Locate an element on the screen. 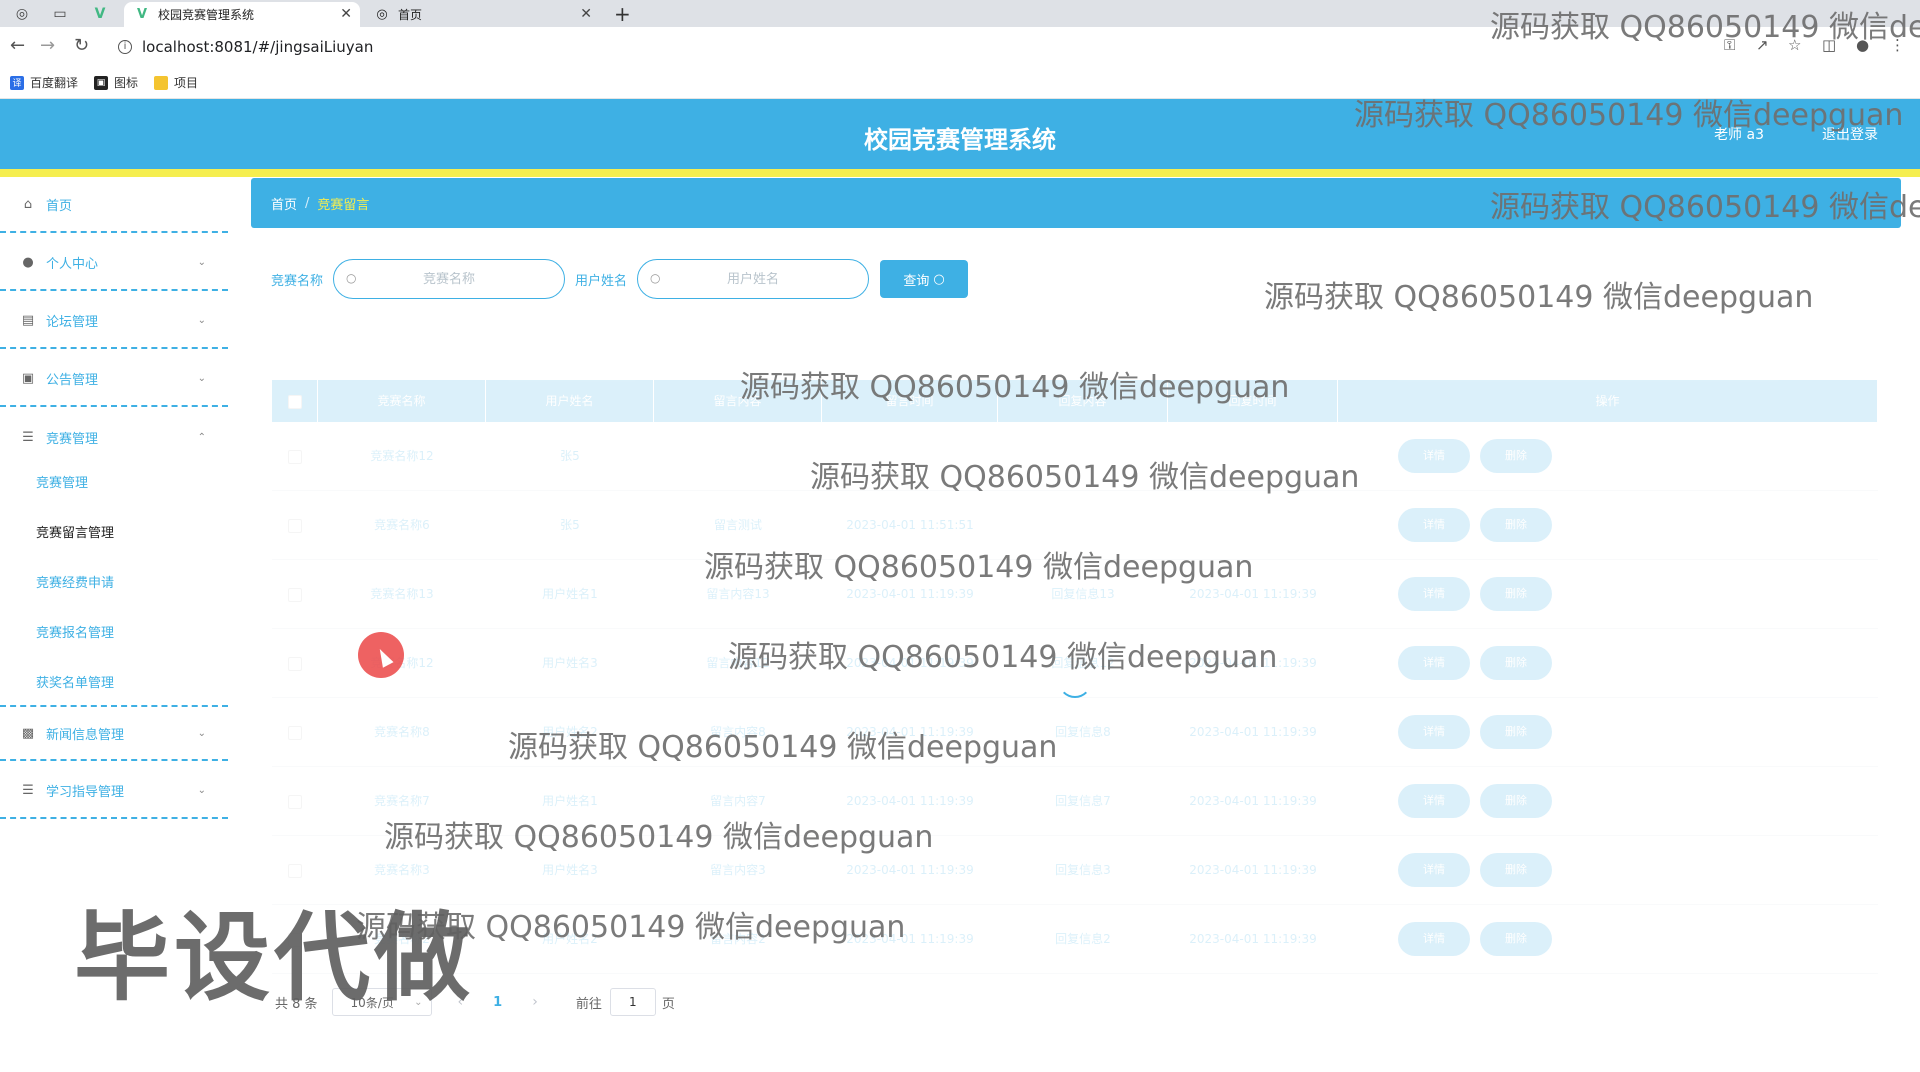 This screenshot has height=1072, width=1920. table-cell-user: 用户姓名1 is located at coordinates (570, 594).